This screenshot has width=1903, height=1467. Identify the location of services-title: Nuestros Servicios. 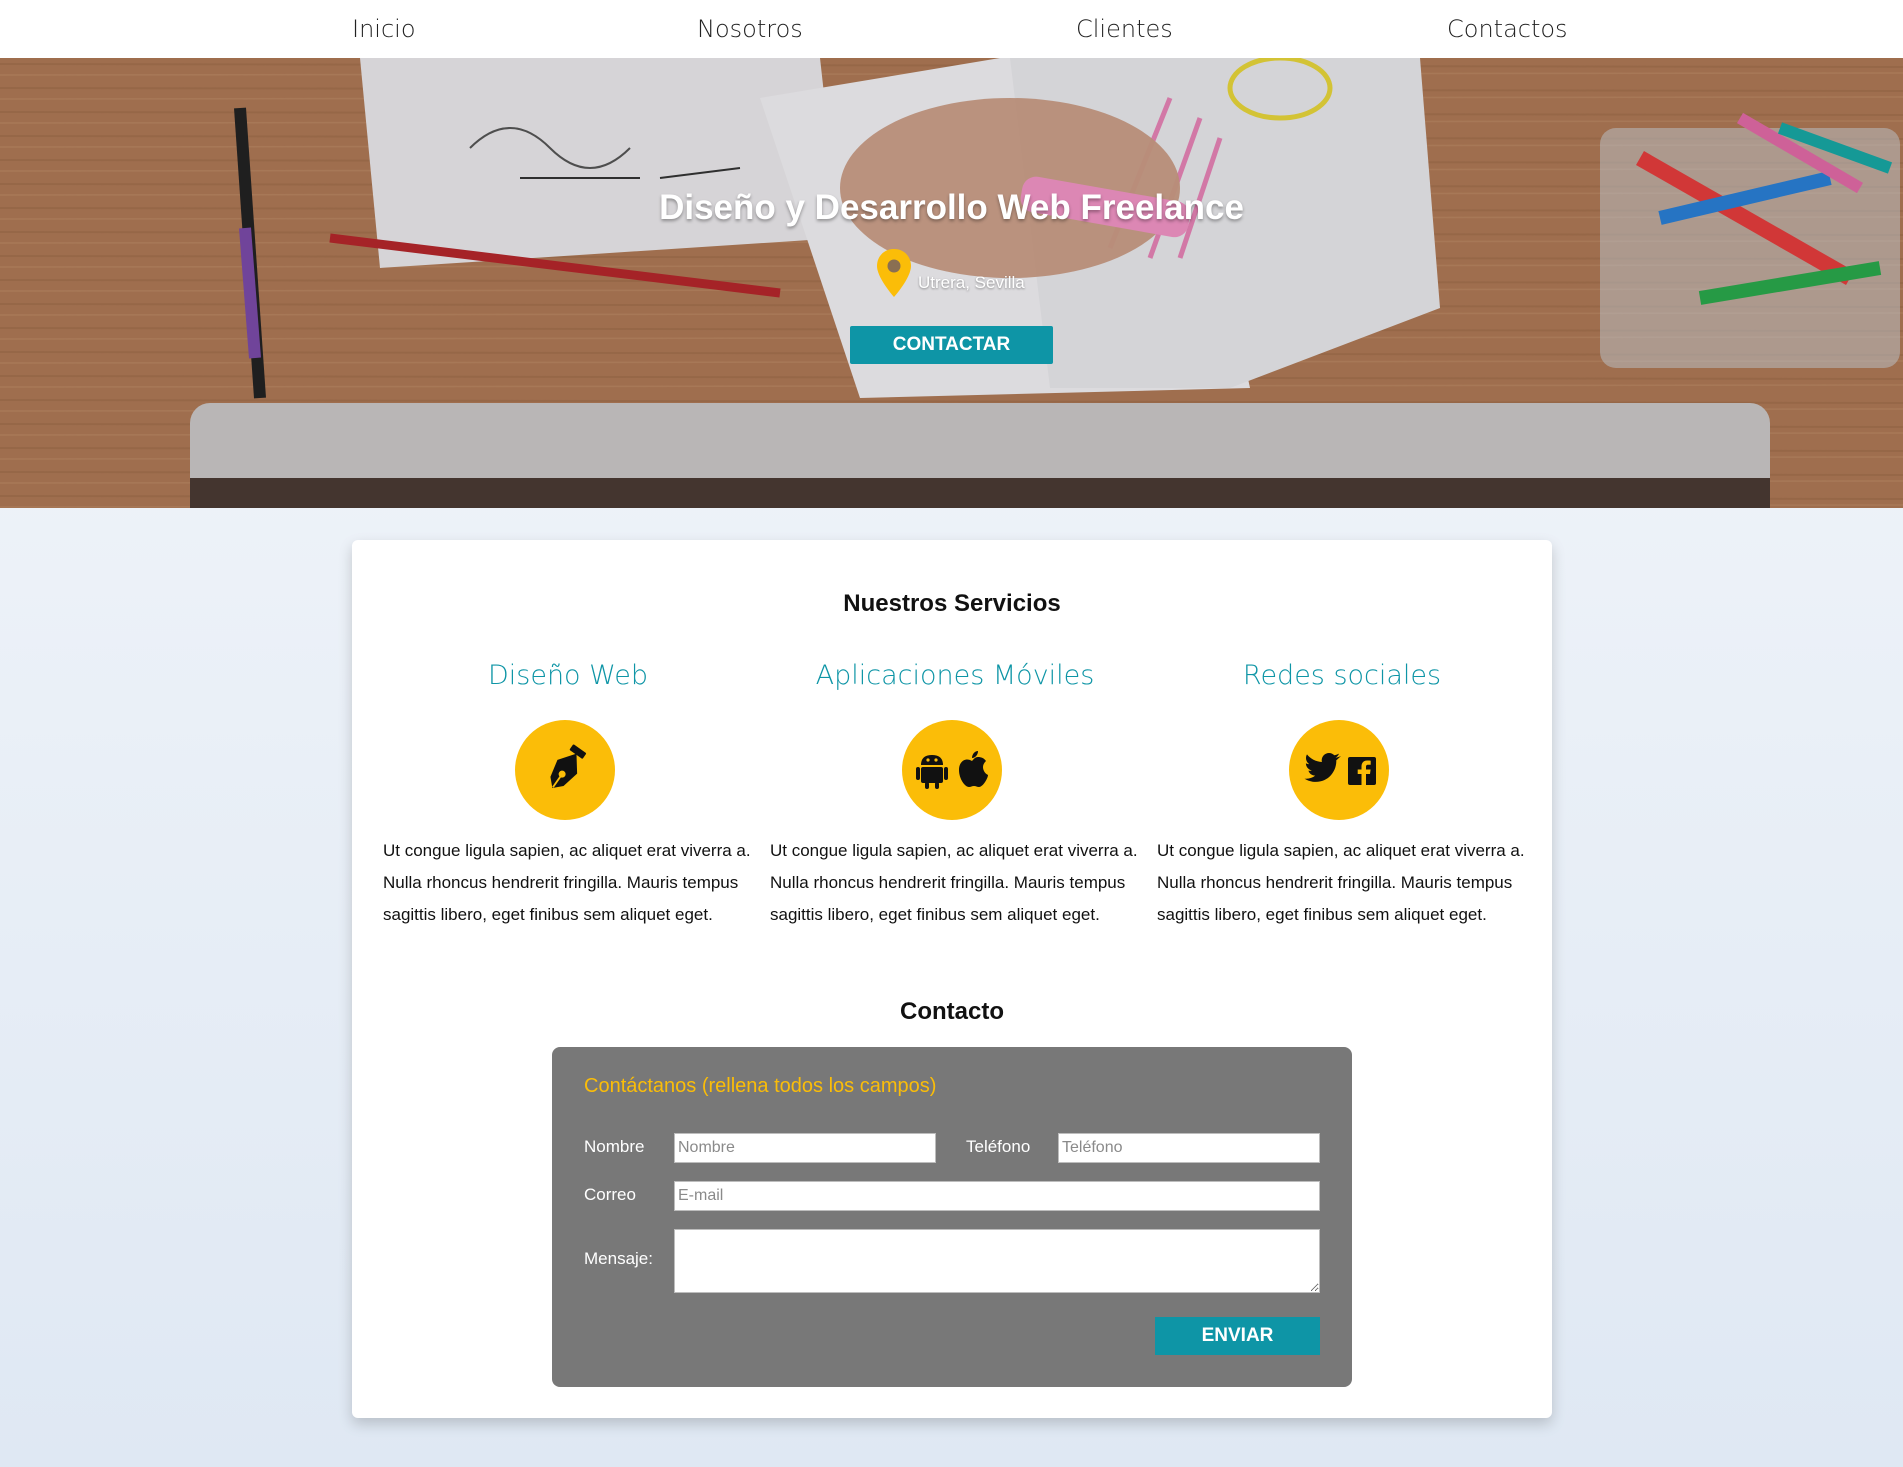
(952, 603).